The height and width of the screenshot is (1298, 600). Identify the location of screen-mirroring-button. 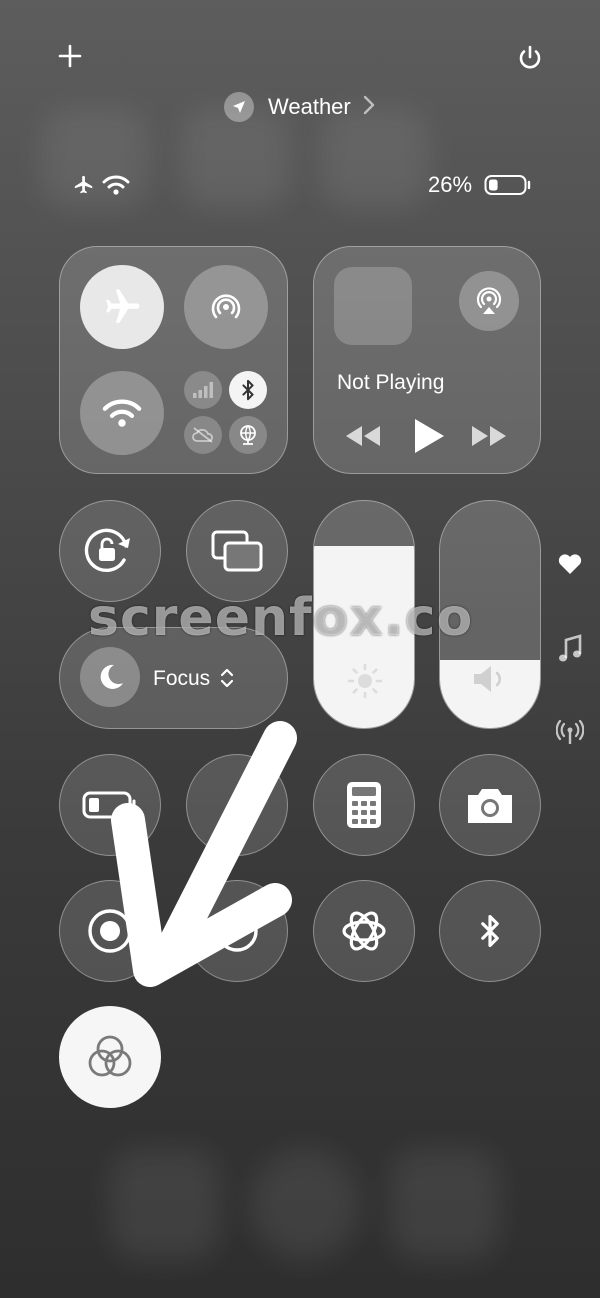
(237, 551).